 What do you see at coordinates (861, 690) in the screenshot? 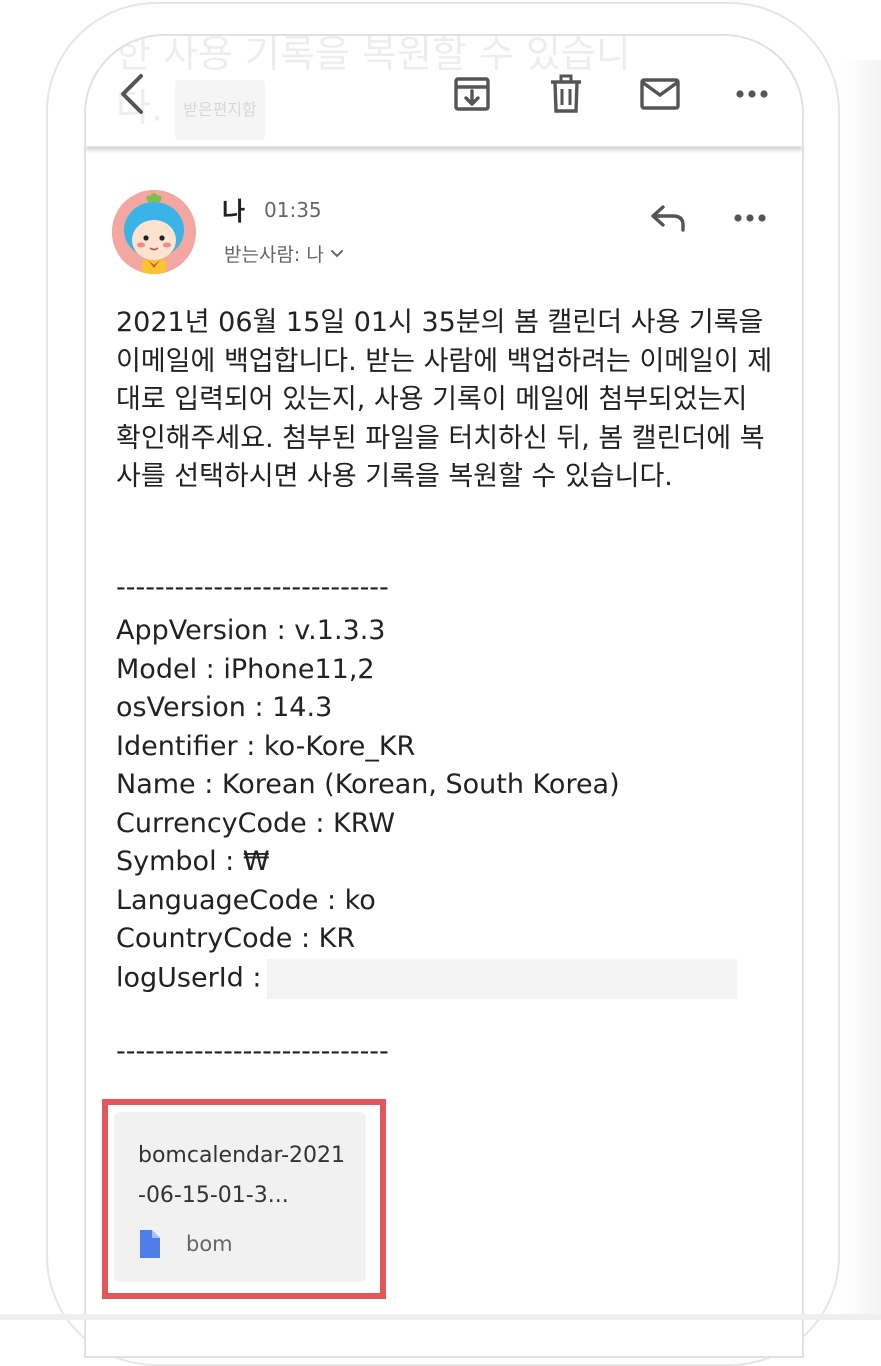
I see `frame-shadow` at bounding box center [861, 690].